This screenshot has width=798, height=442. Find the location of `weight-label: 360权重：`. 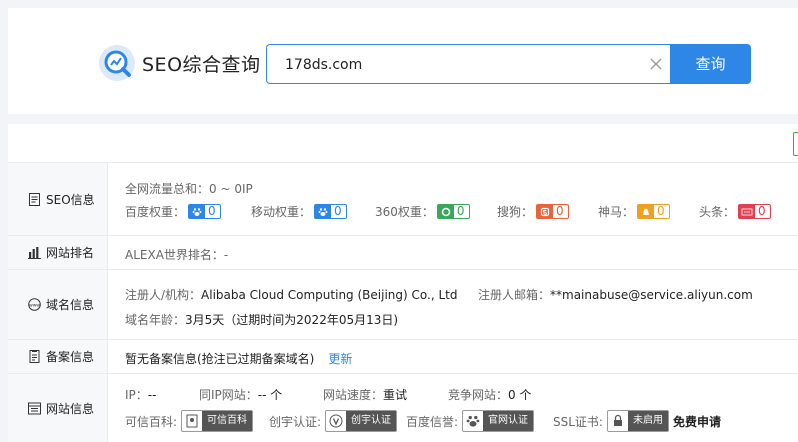

weight-label: 360权重： is located at coordinates (404, 212).